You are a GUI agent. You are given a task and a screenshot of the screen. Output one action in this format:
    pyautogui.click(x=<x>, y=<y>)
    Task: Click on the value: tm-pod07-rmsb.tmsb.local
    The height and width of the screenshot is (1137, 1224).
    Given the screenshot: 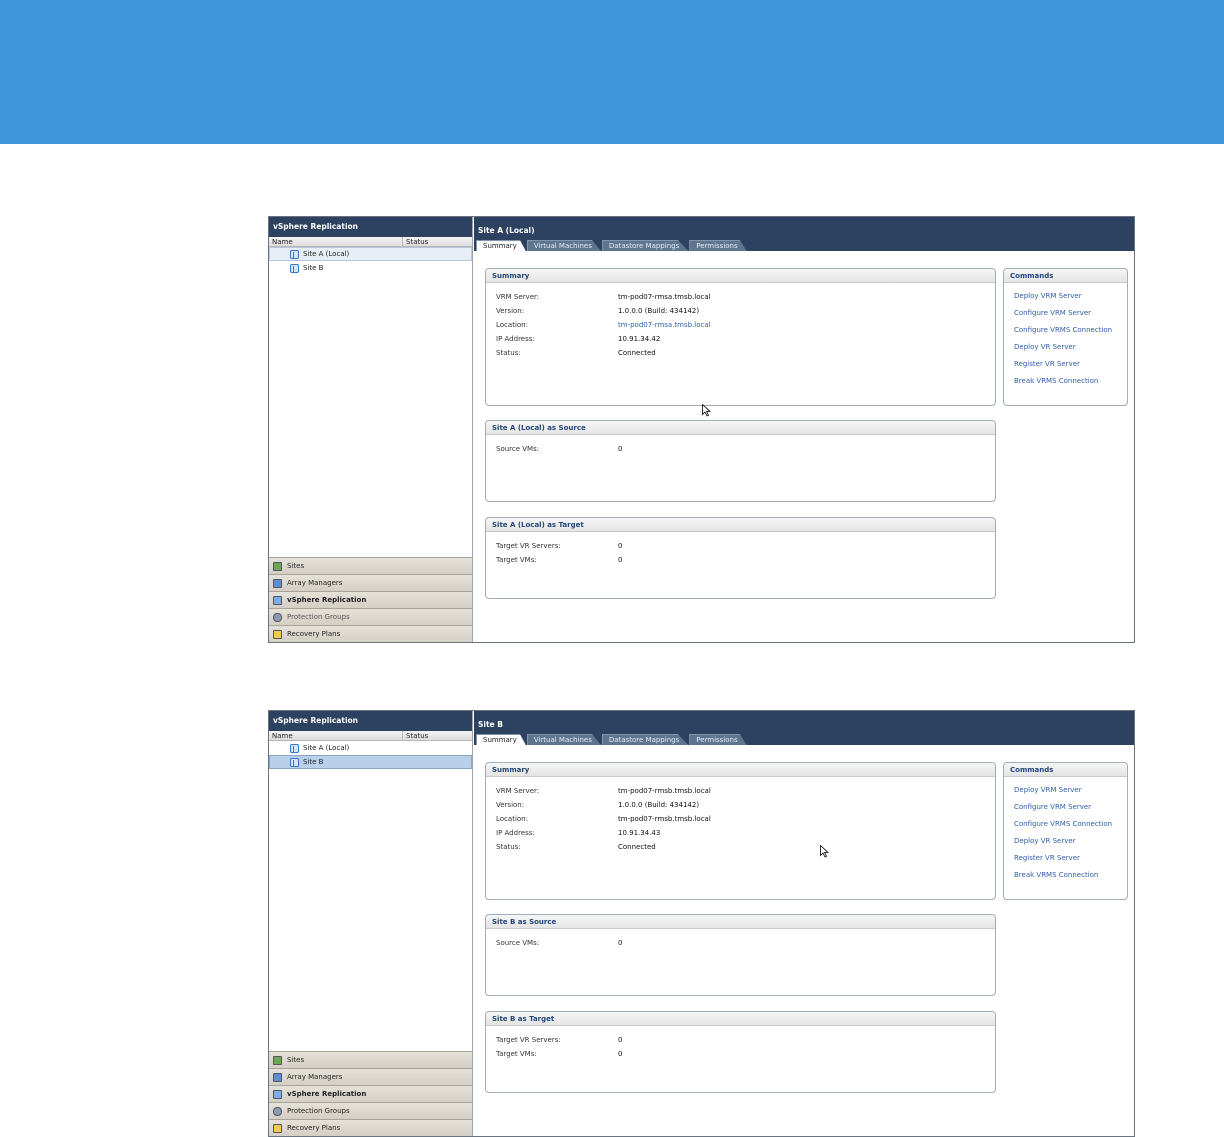 What is the action you would take?
    pyautogui.click(x=664, y=791)
    